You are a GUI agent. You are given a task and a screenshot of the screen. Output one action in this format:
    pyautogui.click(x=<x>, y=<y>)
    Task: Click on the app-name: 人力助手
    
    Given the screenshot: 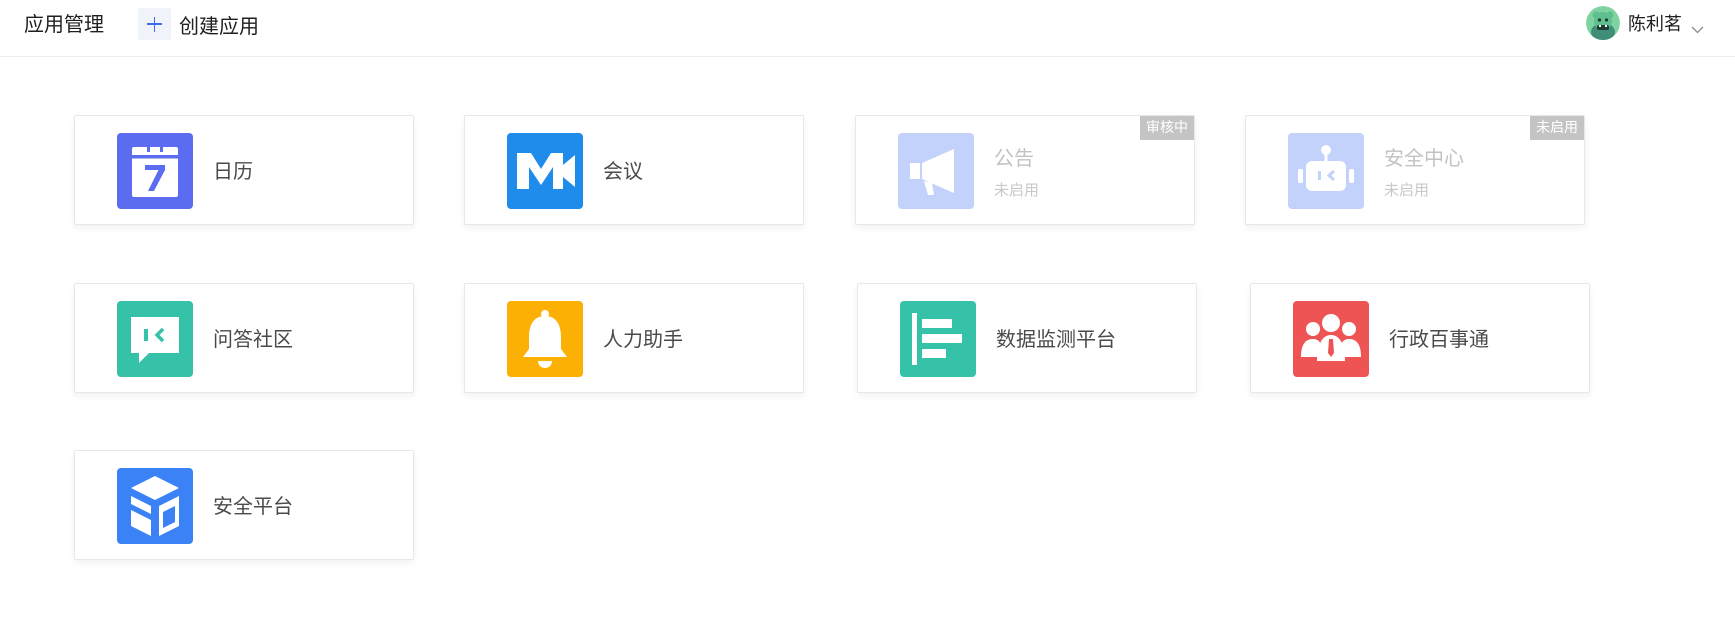 What is the action you would take?
    pyautogui.click(x=643, y=339)
    